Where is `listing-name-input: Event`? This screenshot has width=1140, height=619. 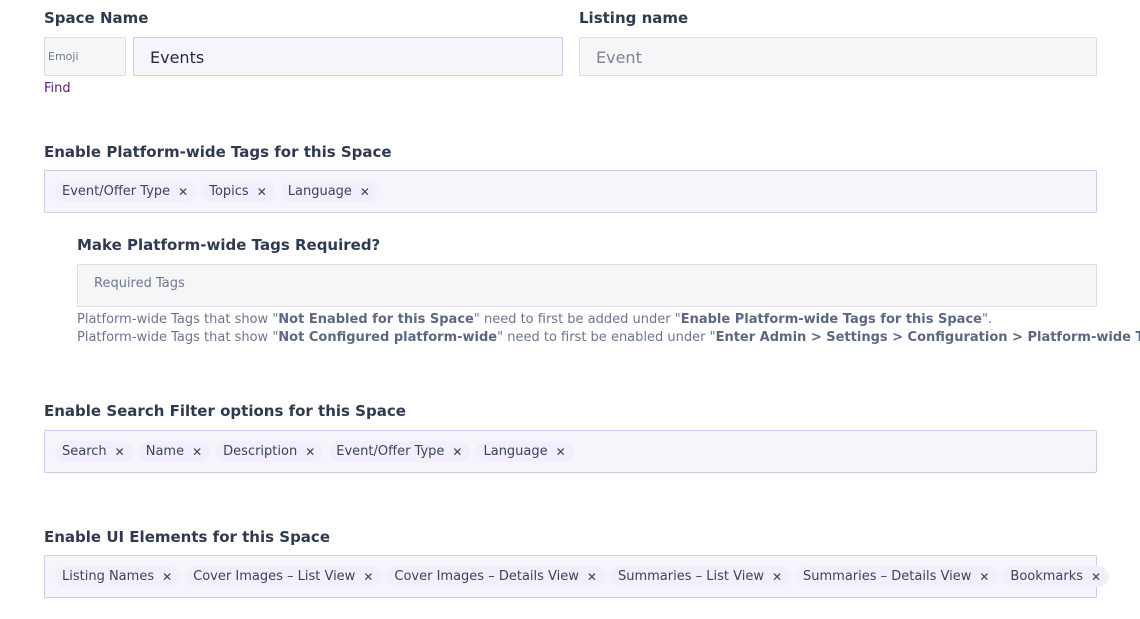 listing-name-input: Event is located at coordinates (838, 56).